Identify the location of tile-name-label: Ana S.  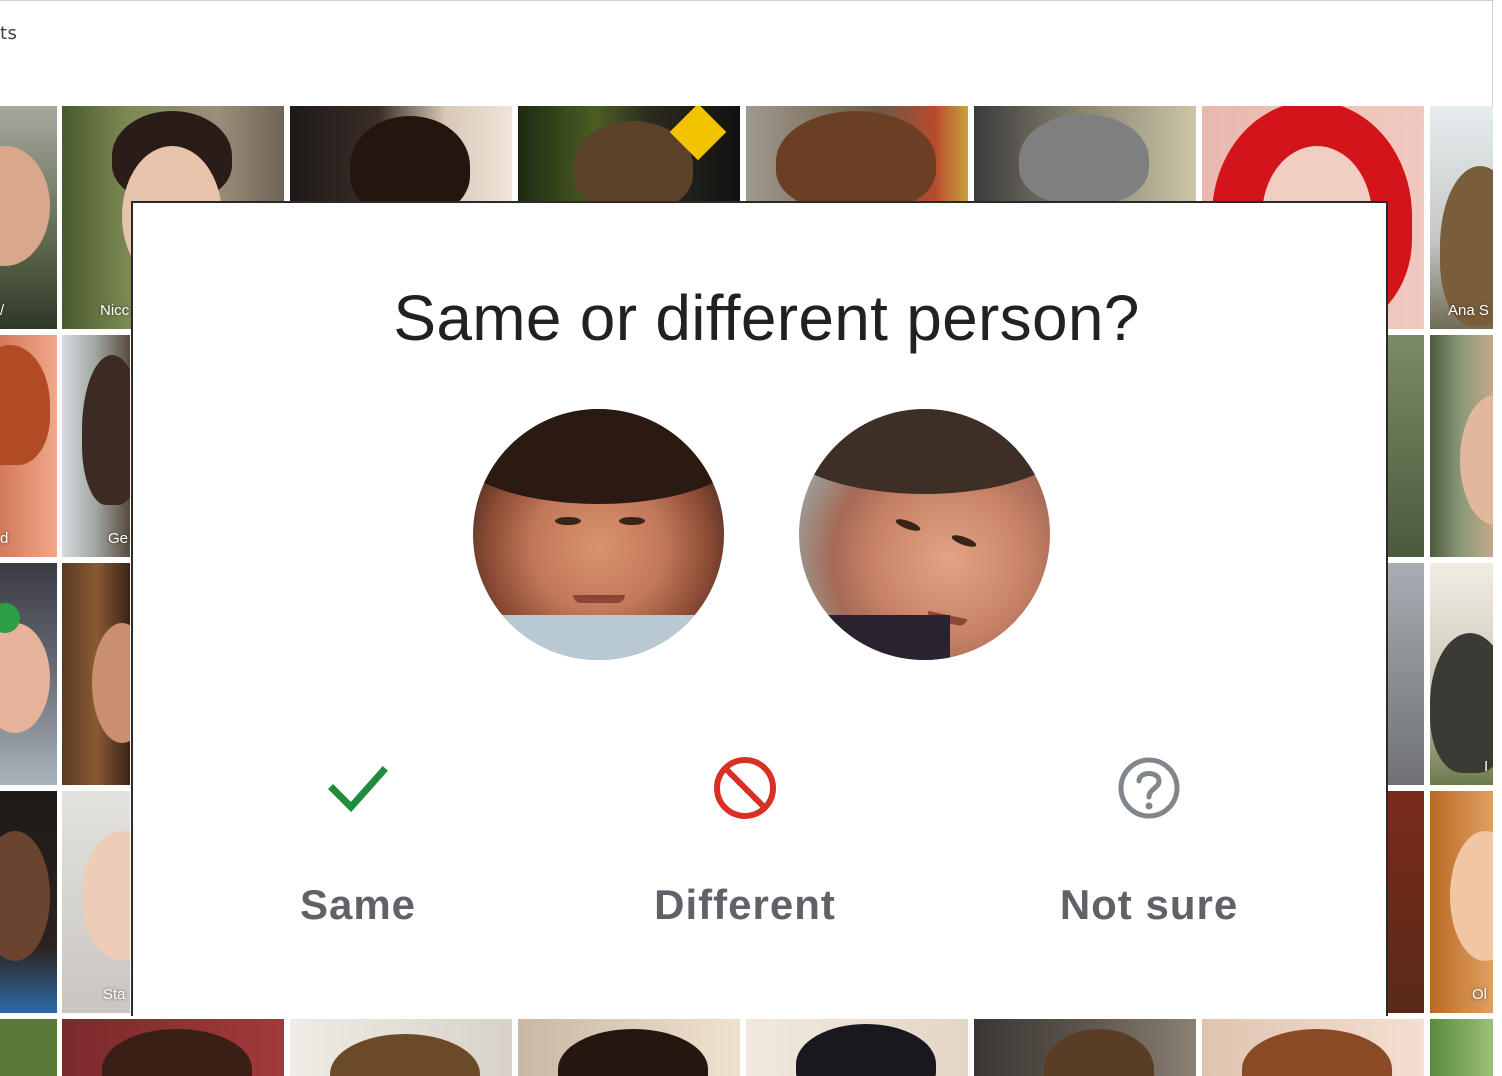
(1468, 310).